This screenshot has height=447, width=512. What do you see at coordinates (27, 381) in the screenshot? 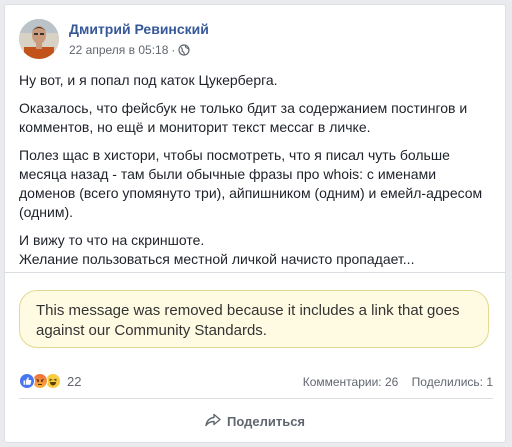
I see `like-icon` at bounding box center [27, 381].